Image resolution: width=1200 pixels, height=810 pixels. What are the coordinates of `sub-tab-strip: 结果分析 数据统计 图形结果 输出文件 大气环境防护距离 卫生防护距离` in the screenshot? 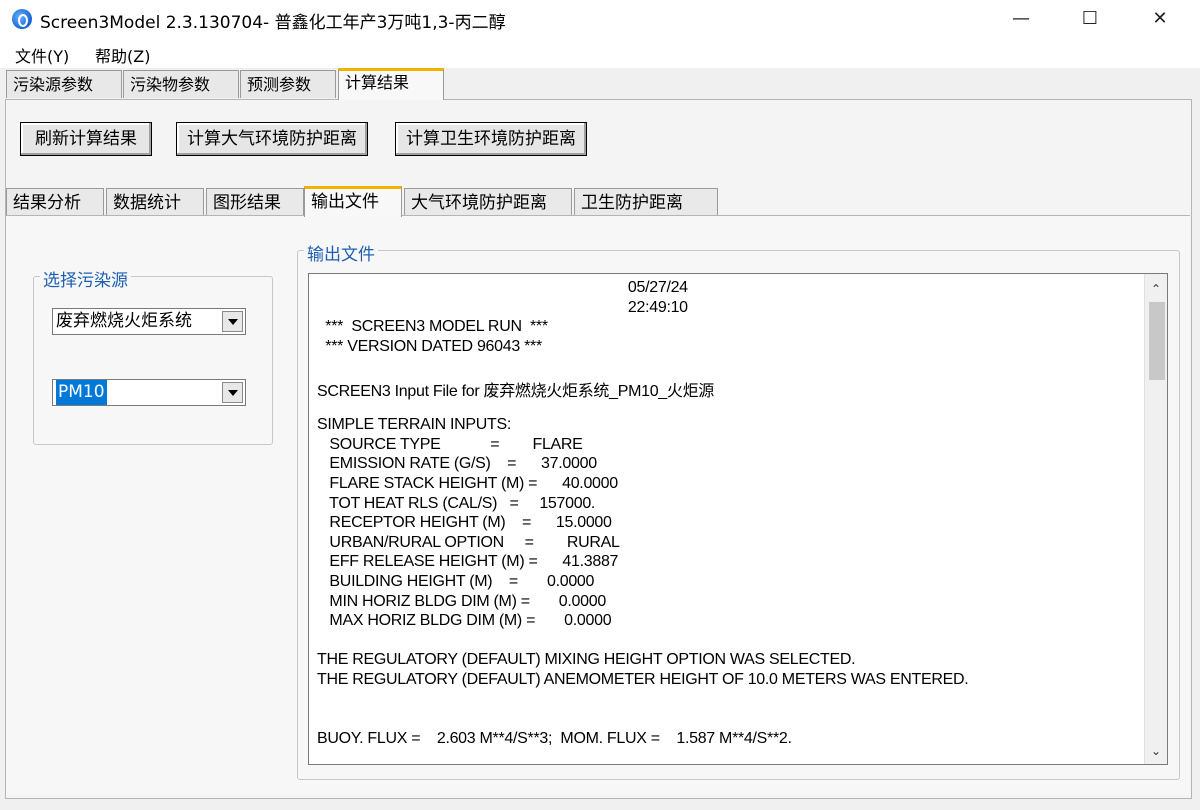 It's located at (598, 201).